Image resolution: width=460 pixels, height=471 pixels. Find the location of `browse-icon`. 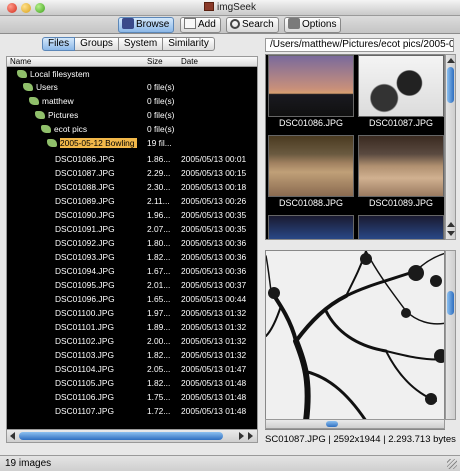

browse-icon is located at coordinates (128, 23).